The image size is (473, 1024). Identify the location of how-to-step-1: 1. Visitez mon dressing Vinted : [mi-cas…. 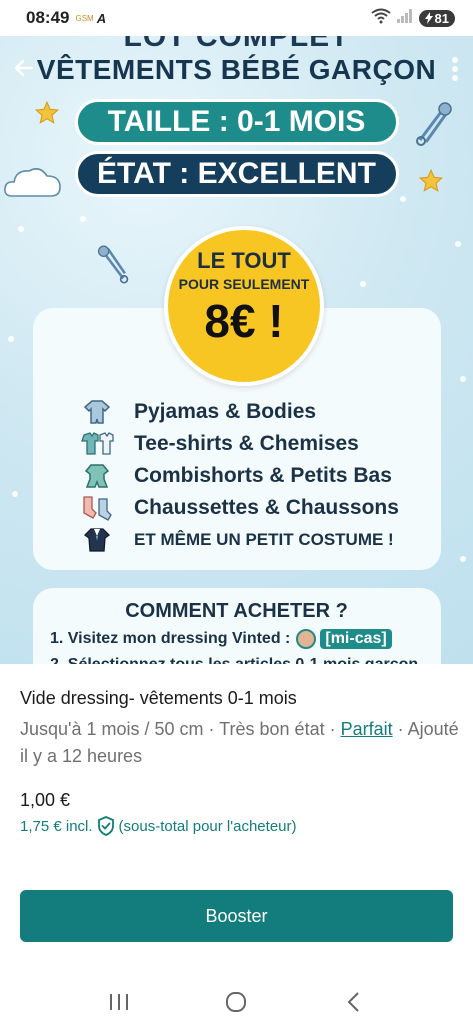
(221, 639).